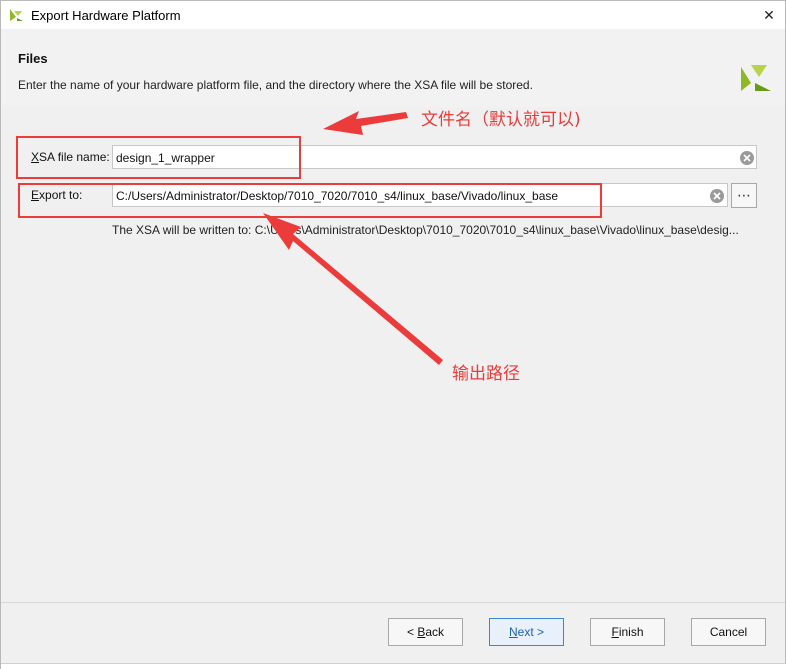 This screenshot has height=669, width=786. What do you see at coordinates (393, 602) in the screenshot?
I see `footer-separator` at bounding box center [393, 602].